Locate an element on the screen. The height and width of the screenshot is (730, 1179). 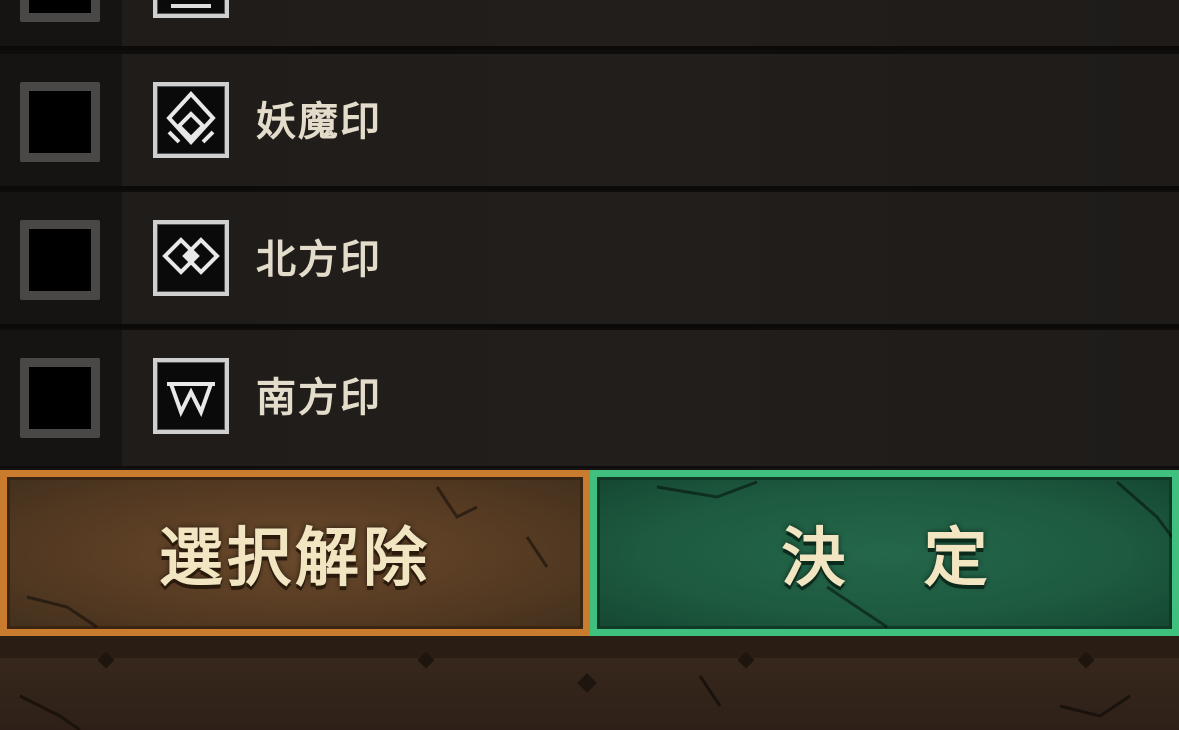
list-row-partial is located at coordinates (589, 25).